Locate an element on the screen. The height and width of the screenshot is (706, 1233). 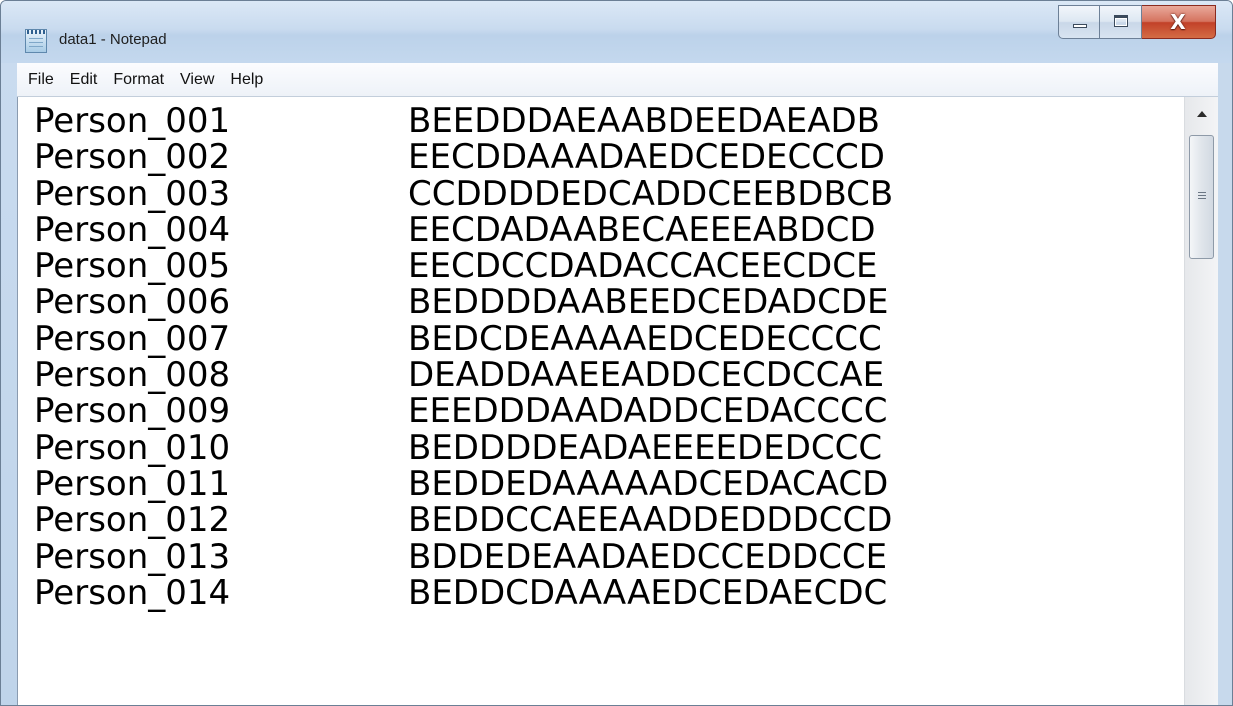
grip-icon is located at coordinates (1202, 195).